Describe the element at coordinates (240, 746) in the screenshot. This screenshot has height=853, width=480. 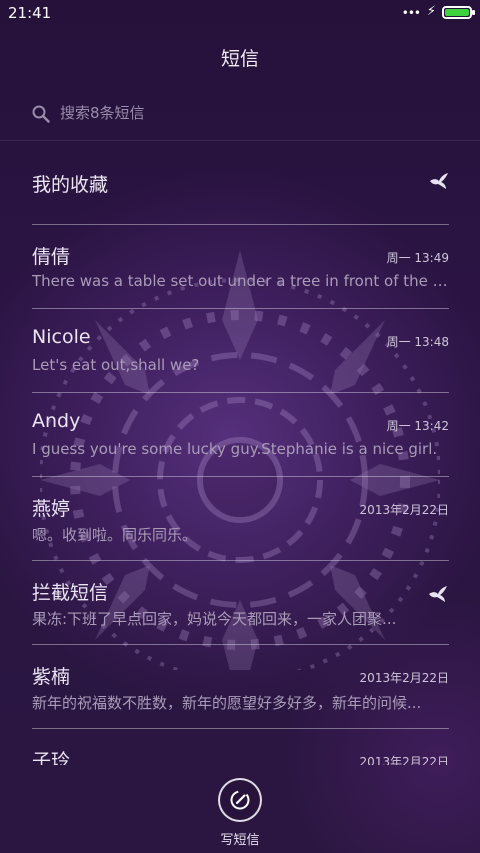
I see `conversation-row: 子玲 2013年2月22日` at that location.